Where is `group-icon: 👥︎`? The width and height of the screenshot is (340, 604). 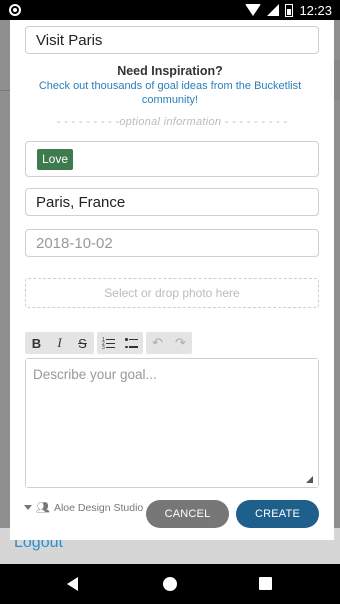
group-icon: 👥︎ is located at coordinates (43, 508).